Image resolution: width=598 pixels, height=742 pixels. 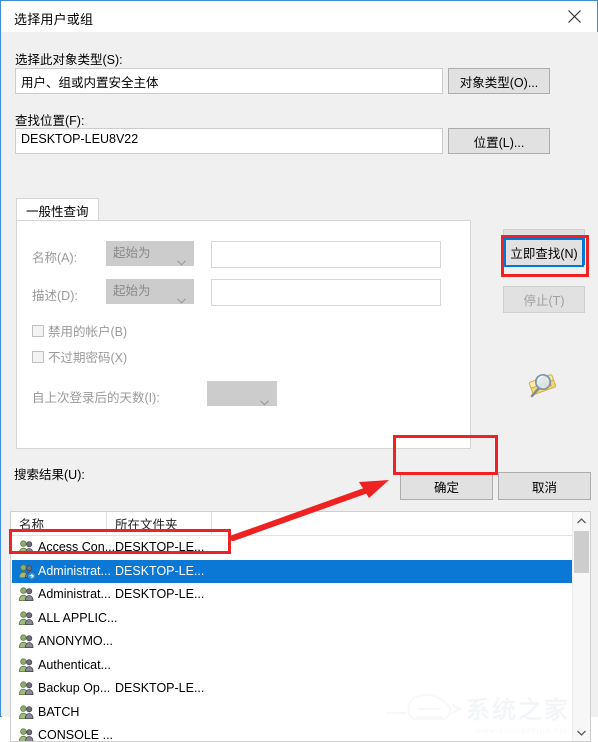 I want to click on description-condition-value: 起始为, so click(x=132, y=291).